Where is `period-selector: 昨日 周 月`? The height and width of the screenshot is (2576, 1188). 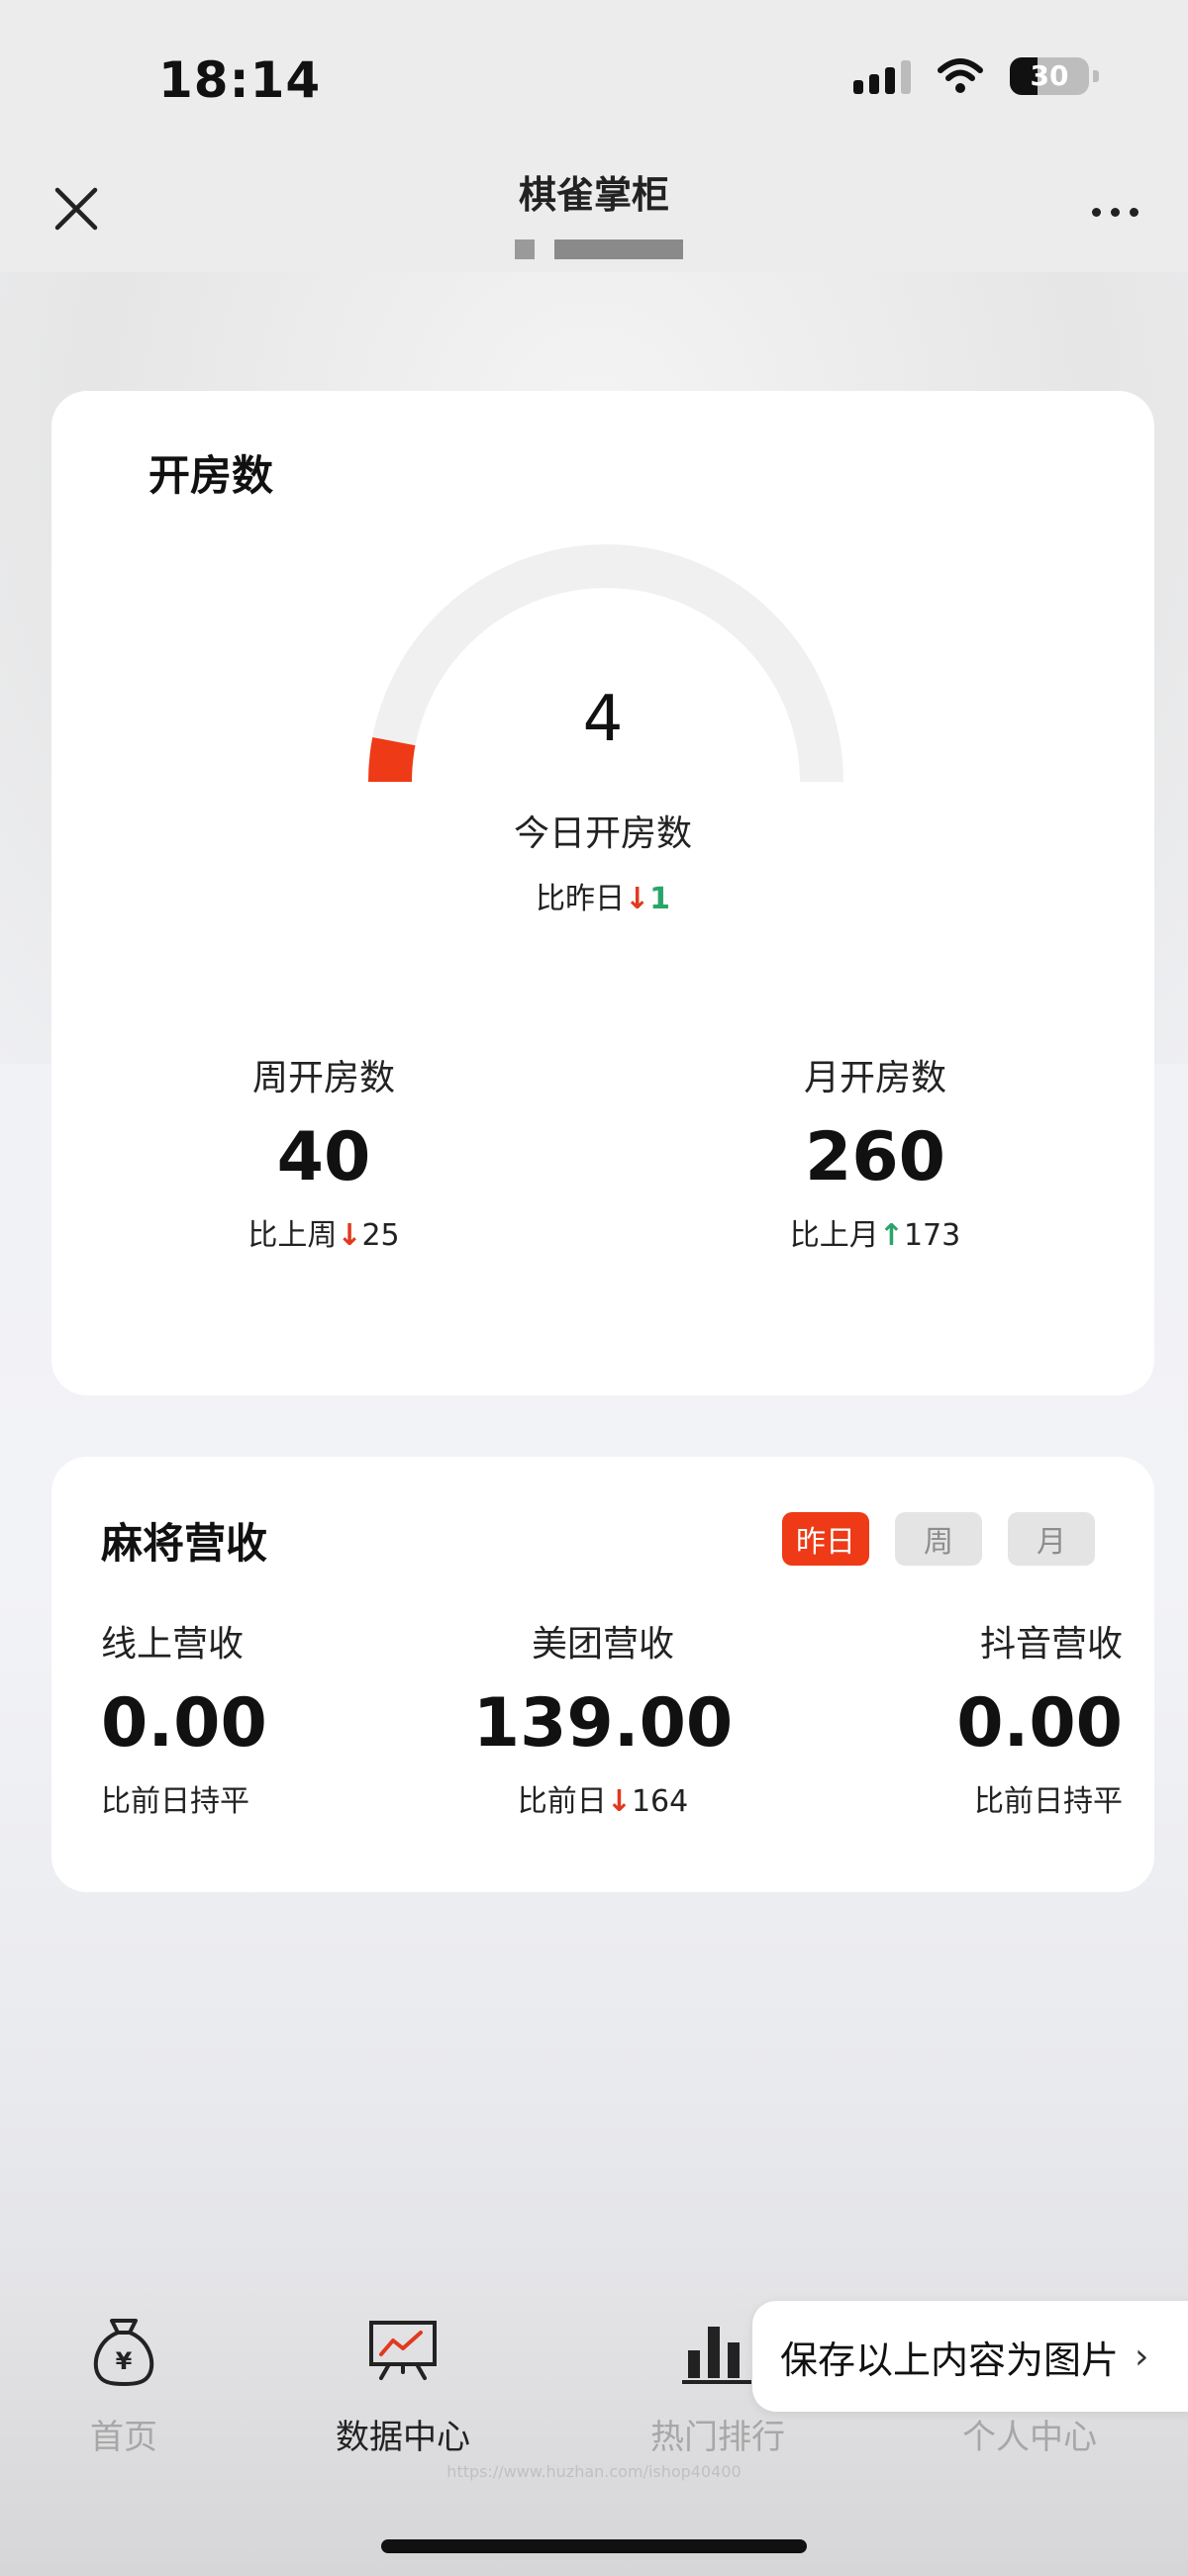 period-selector: 昨日 周 月 is located at coordinates (938, 1539).